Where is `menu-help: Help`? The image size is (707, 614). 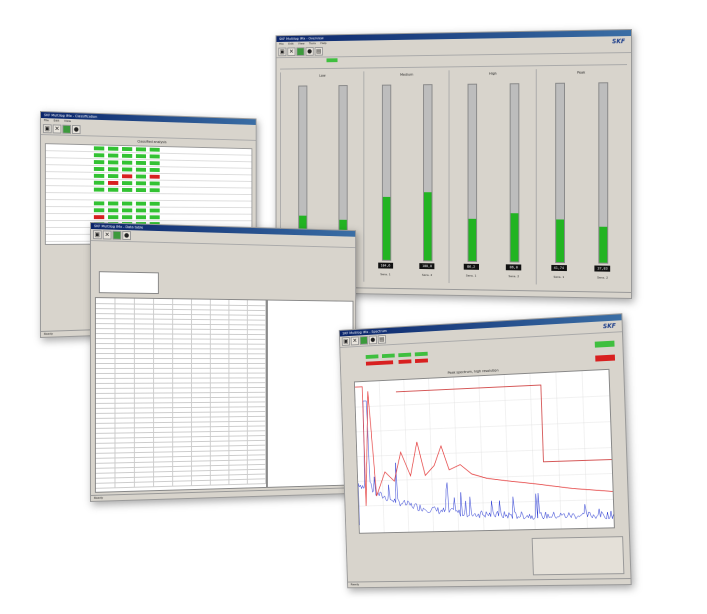
menu-help: Help is located at coordinates (323, 43).